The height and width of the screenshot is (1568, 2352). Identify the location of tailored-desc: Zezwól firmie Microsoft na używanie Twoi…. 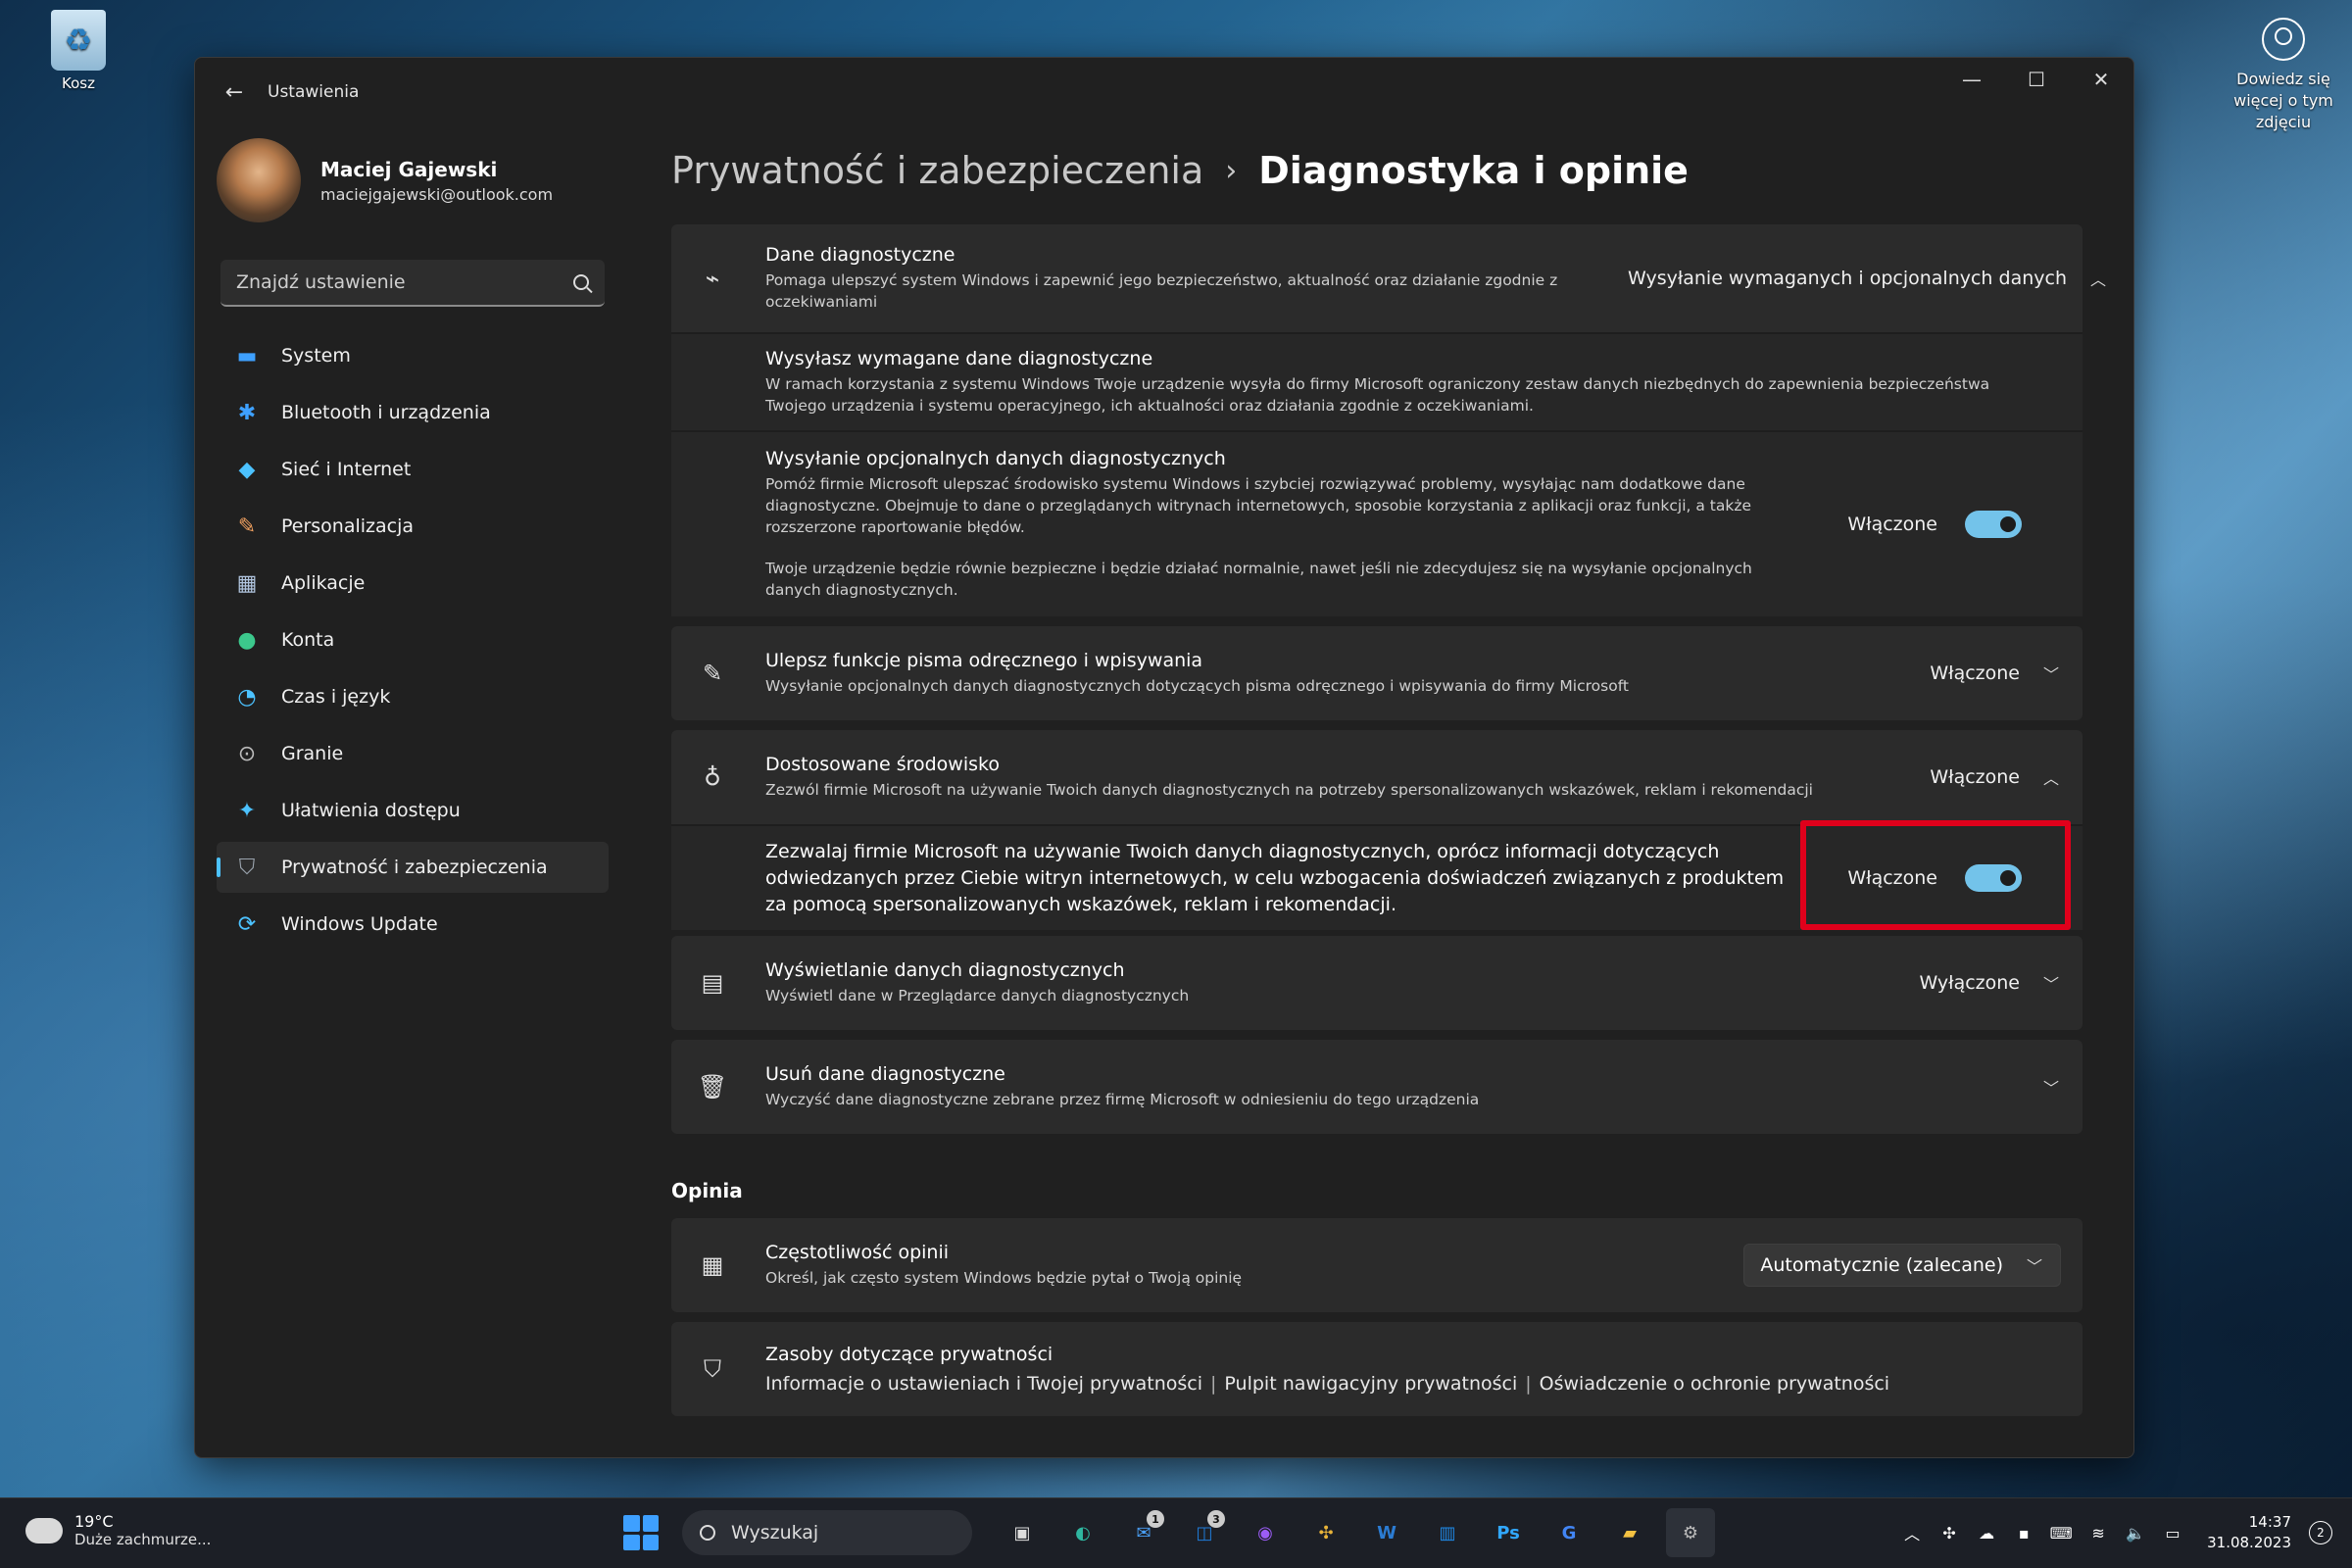
(1289, 790).